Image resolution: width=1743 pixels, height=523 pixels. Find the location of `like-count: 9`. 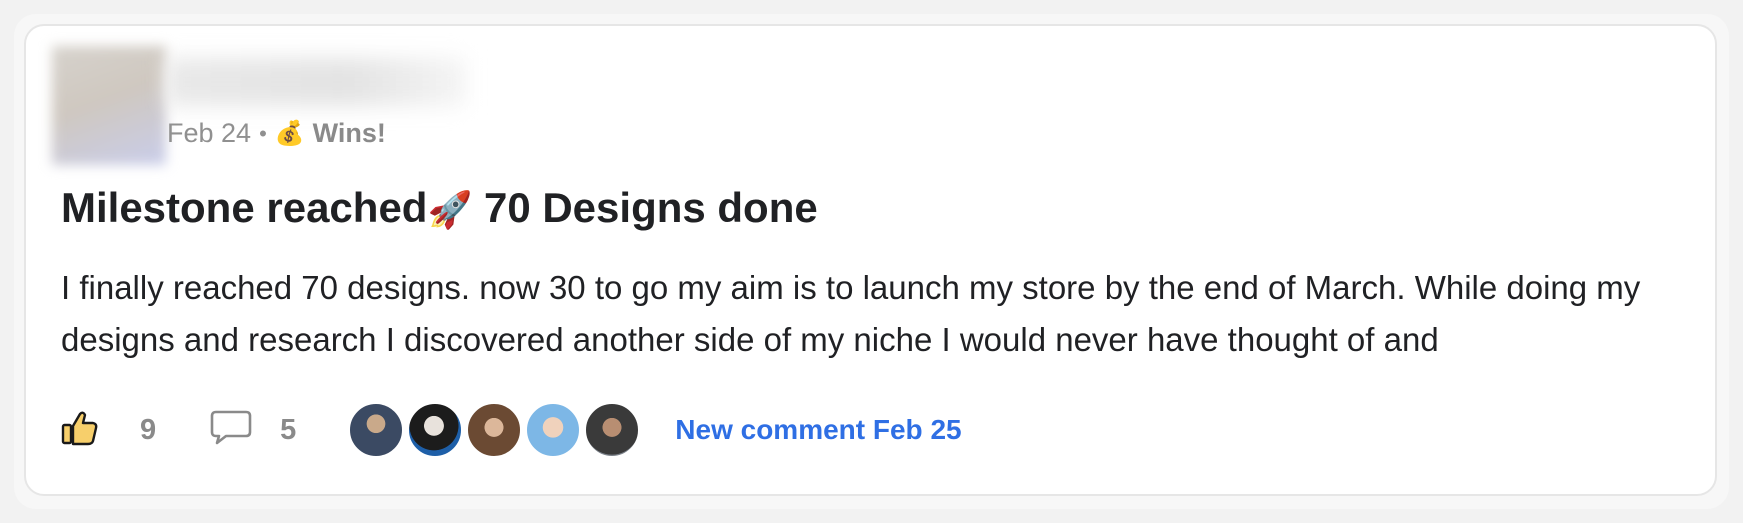

like-count: 9 is located at coordinates (148, 429).